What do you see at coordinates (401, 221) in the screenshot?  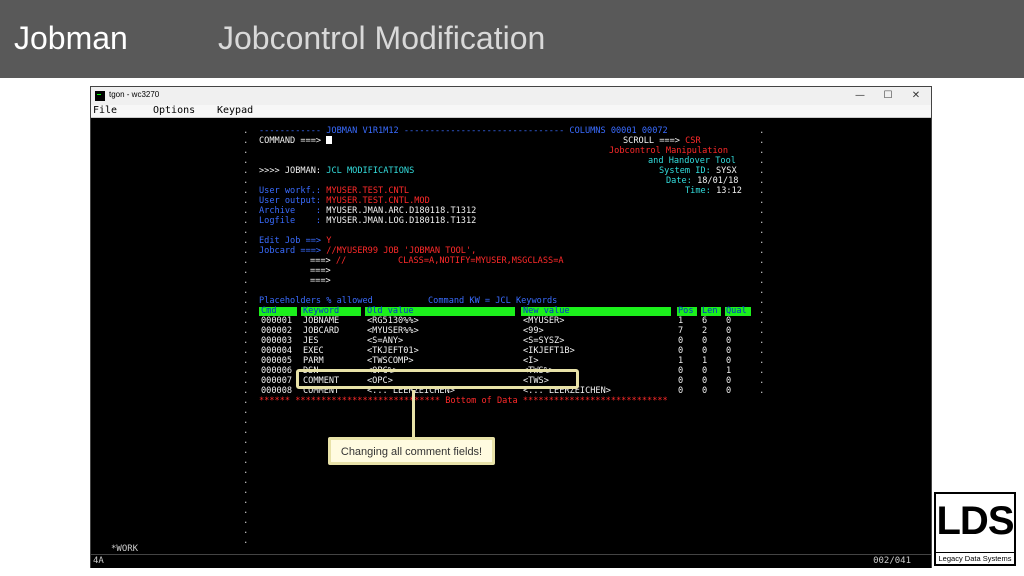 I see `logfile-value: MYUSER.JMAN.LOG.D180118.T1312` at bounding box center [401, 221].